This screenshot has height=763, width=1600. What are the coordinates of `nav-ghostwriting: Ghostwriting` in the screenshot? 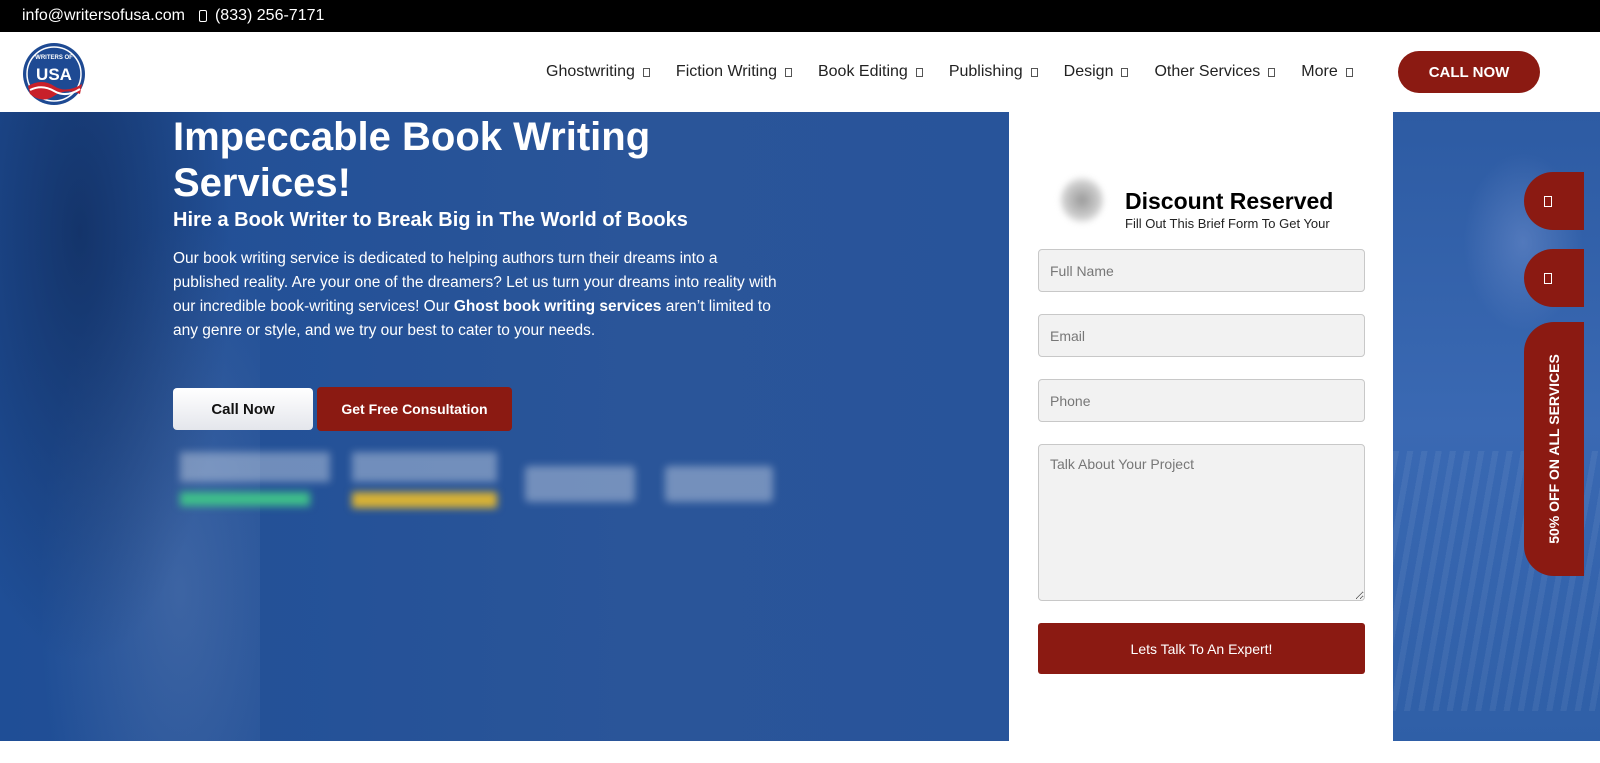 It's located at (598, 72).